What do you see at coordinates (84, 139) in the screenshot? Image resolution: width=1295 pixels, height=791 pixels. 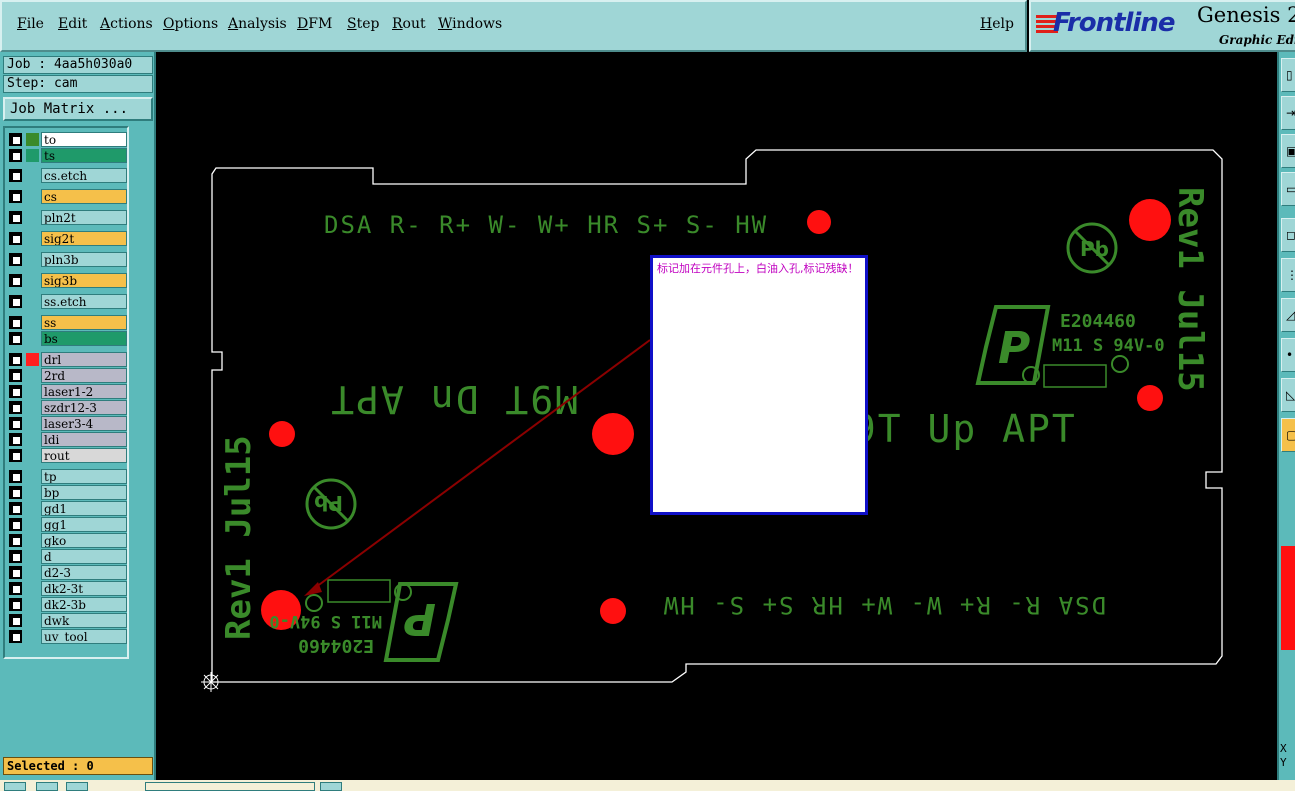 I see `layer-name: to` at bounding box center [84, 139].